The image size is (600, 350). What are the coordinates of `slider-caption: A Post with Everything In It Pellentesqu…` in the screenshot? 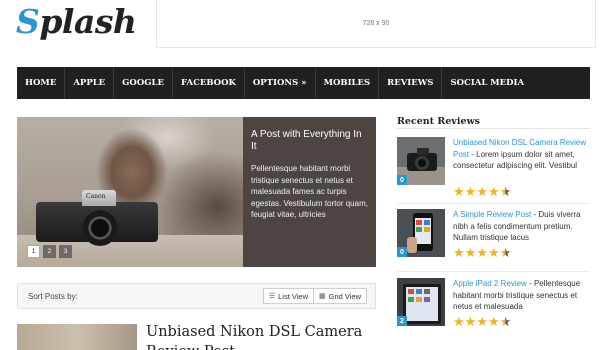 It's located at (309, 192).